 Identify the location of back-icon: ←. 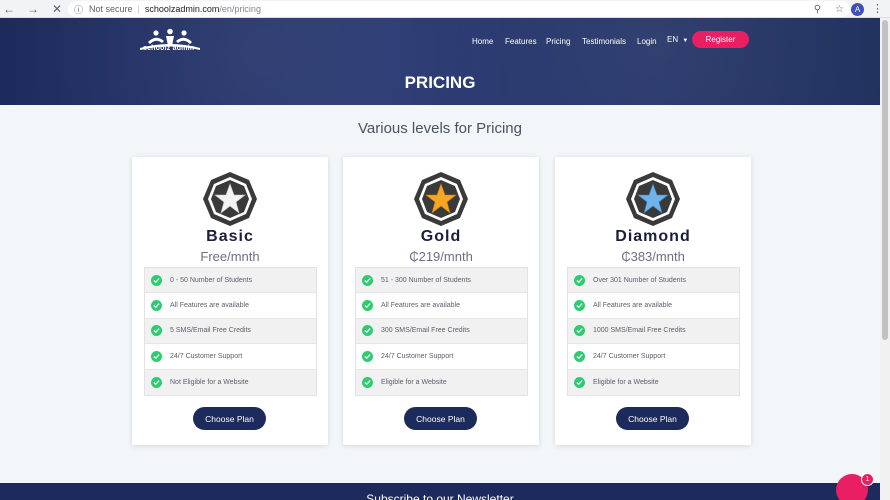
(9, 9).